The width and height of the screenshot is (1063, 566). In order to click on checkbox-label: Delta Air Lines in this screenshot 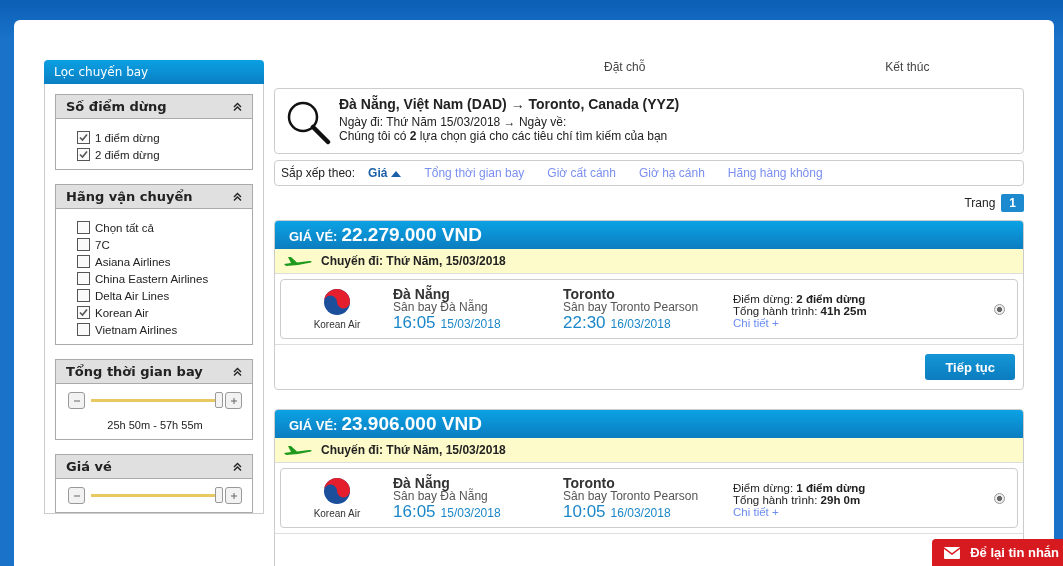, I will do `click(132, 295)`.